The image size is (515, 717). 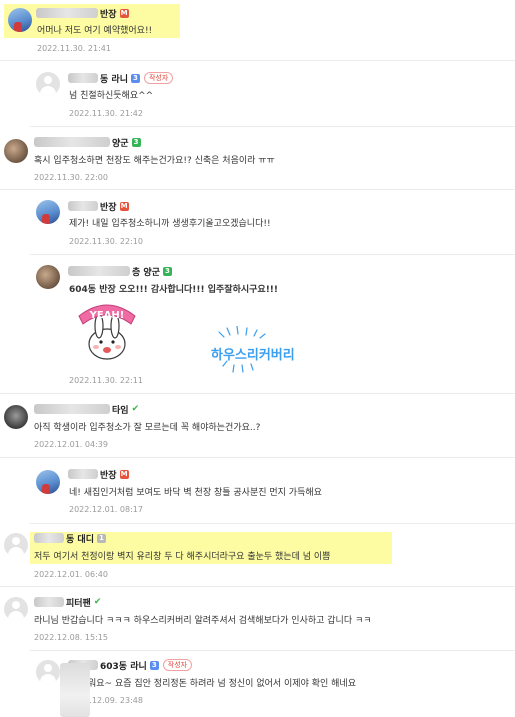 I want to click on yeah-sticker: YEAH!, so click(x=107, y=329).